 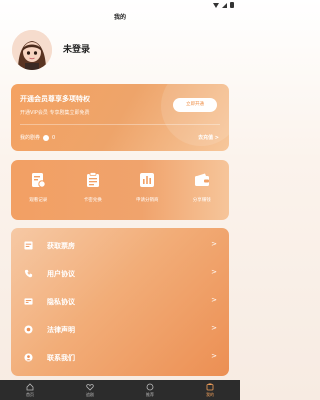 I want to click on legal-icon, so click(x=28, y=329).